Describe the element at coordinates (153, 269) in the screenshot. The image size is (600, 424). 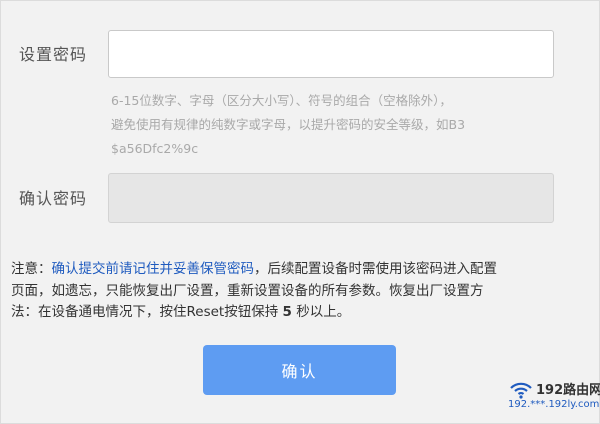
I see `notice-emphasis: 确认提交前请记住并妥善保管密码` at that location.